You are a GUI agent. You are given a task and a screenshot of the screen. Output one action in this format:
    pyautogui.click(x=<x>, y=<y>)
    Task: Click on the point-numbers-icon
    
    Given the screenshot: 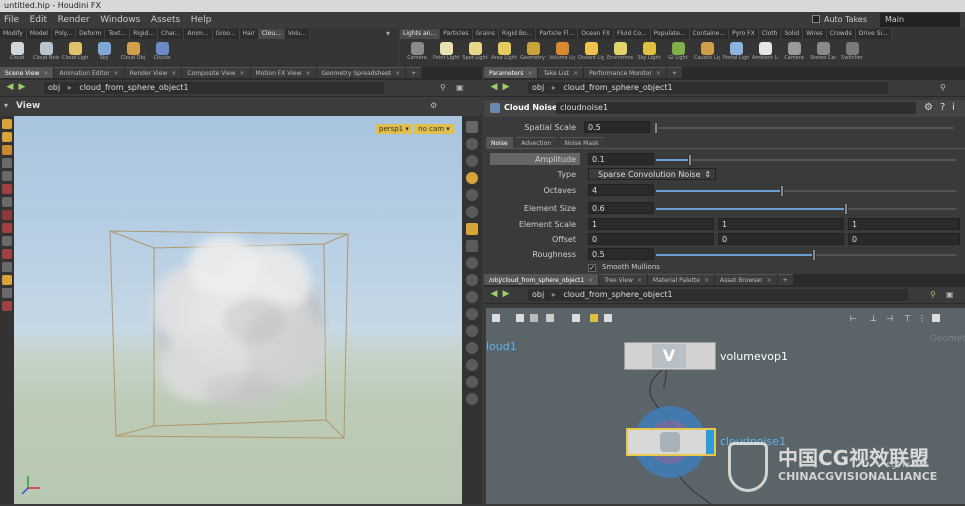 What is the action you would take?
    pyautogui.click(x=472, y=331)
    